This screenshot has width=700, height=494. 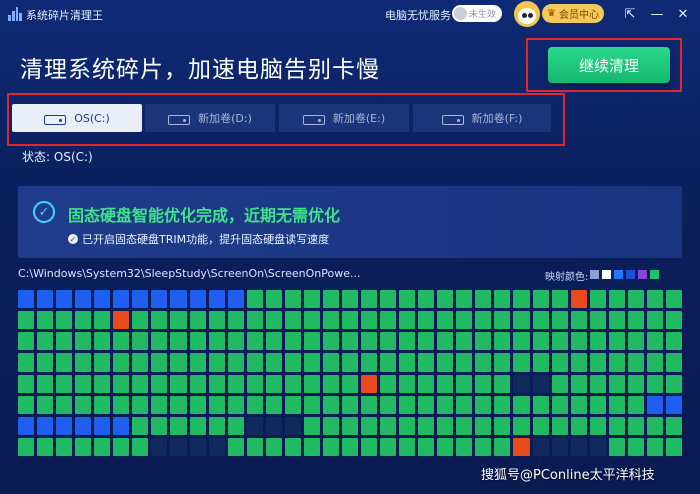 What do you see at coordinates (630, 14) in the screenshot?
I see `share-icon: ⇱` at bounding box center [630, 14].